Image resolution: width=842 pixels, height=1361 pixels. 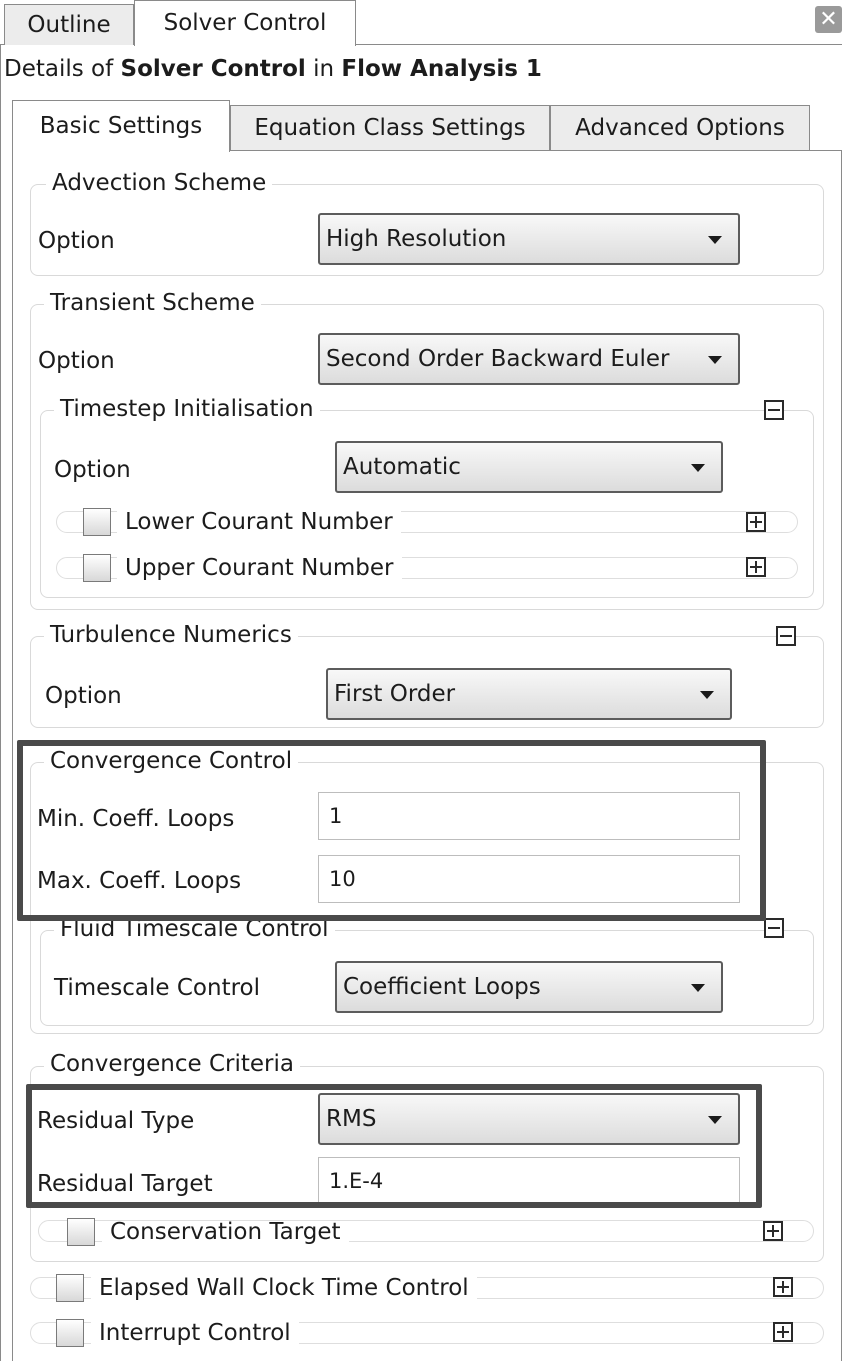 What do you see at coordinates (284, 1288) in the screenshot?
I see `elapsed-wall-clock-label: Elapsed Wall Clock Time Control` at bounding box center [284, 1288].